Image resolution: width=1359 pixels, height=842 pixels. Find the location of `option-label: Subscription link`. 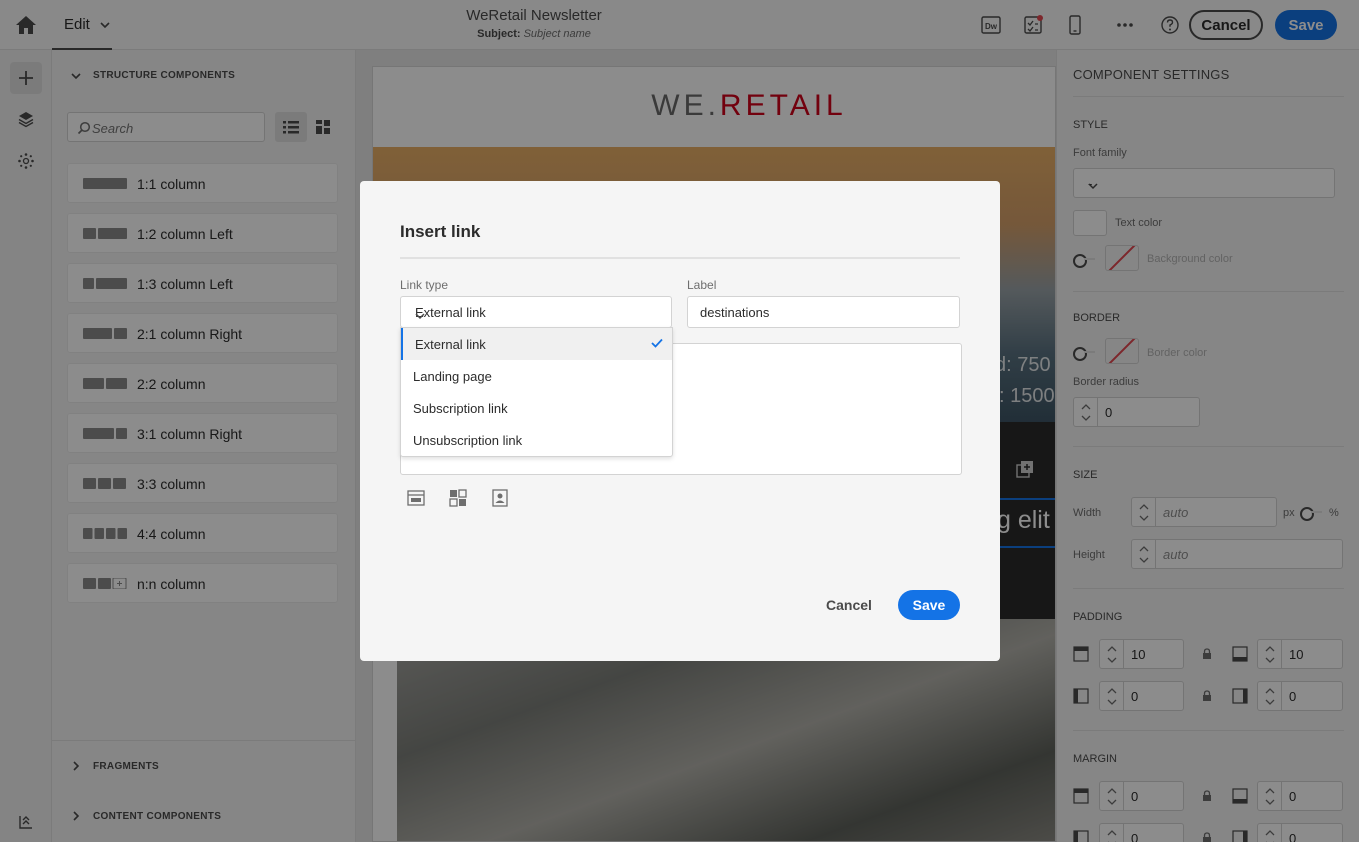

option-label: Subscription link is located at coordinates (460, 408).